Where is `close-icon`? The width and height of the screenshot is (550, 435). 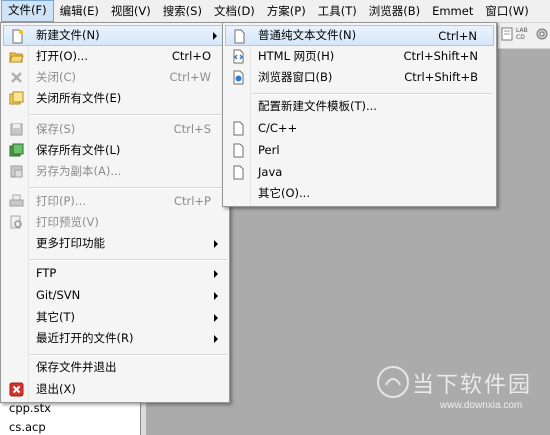 close-icon is located at coordinates (16, 77).